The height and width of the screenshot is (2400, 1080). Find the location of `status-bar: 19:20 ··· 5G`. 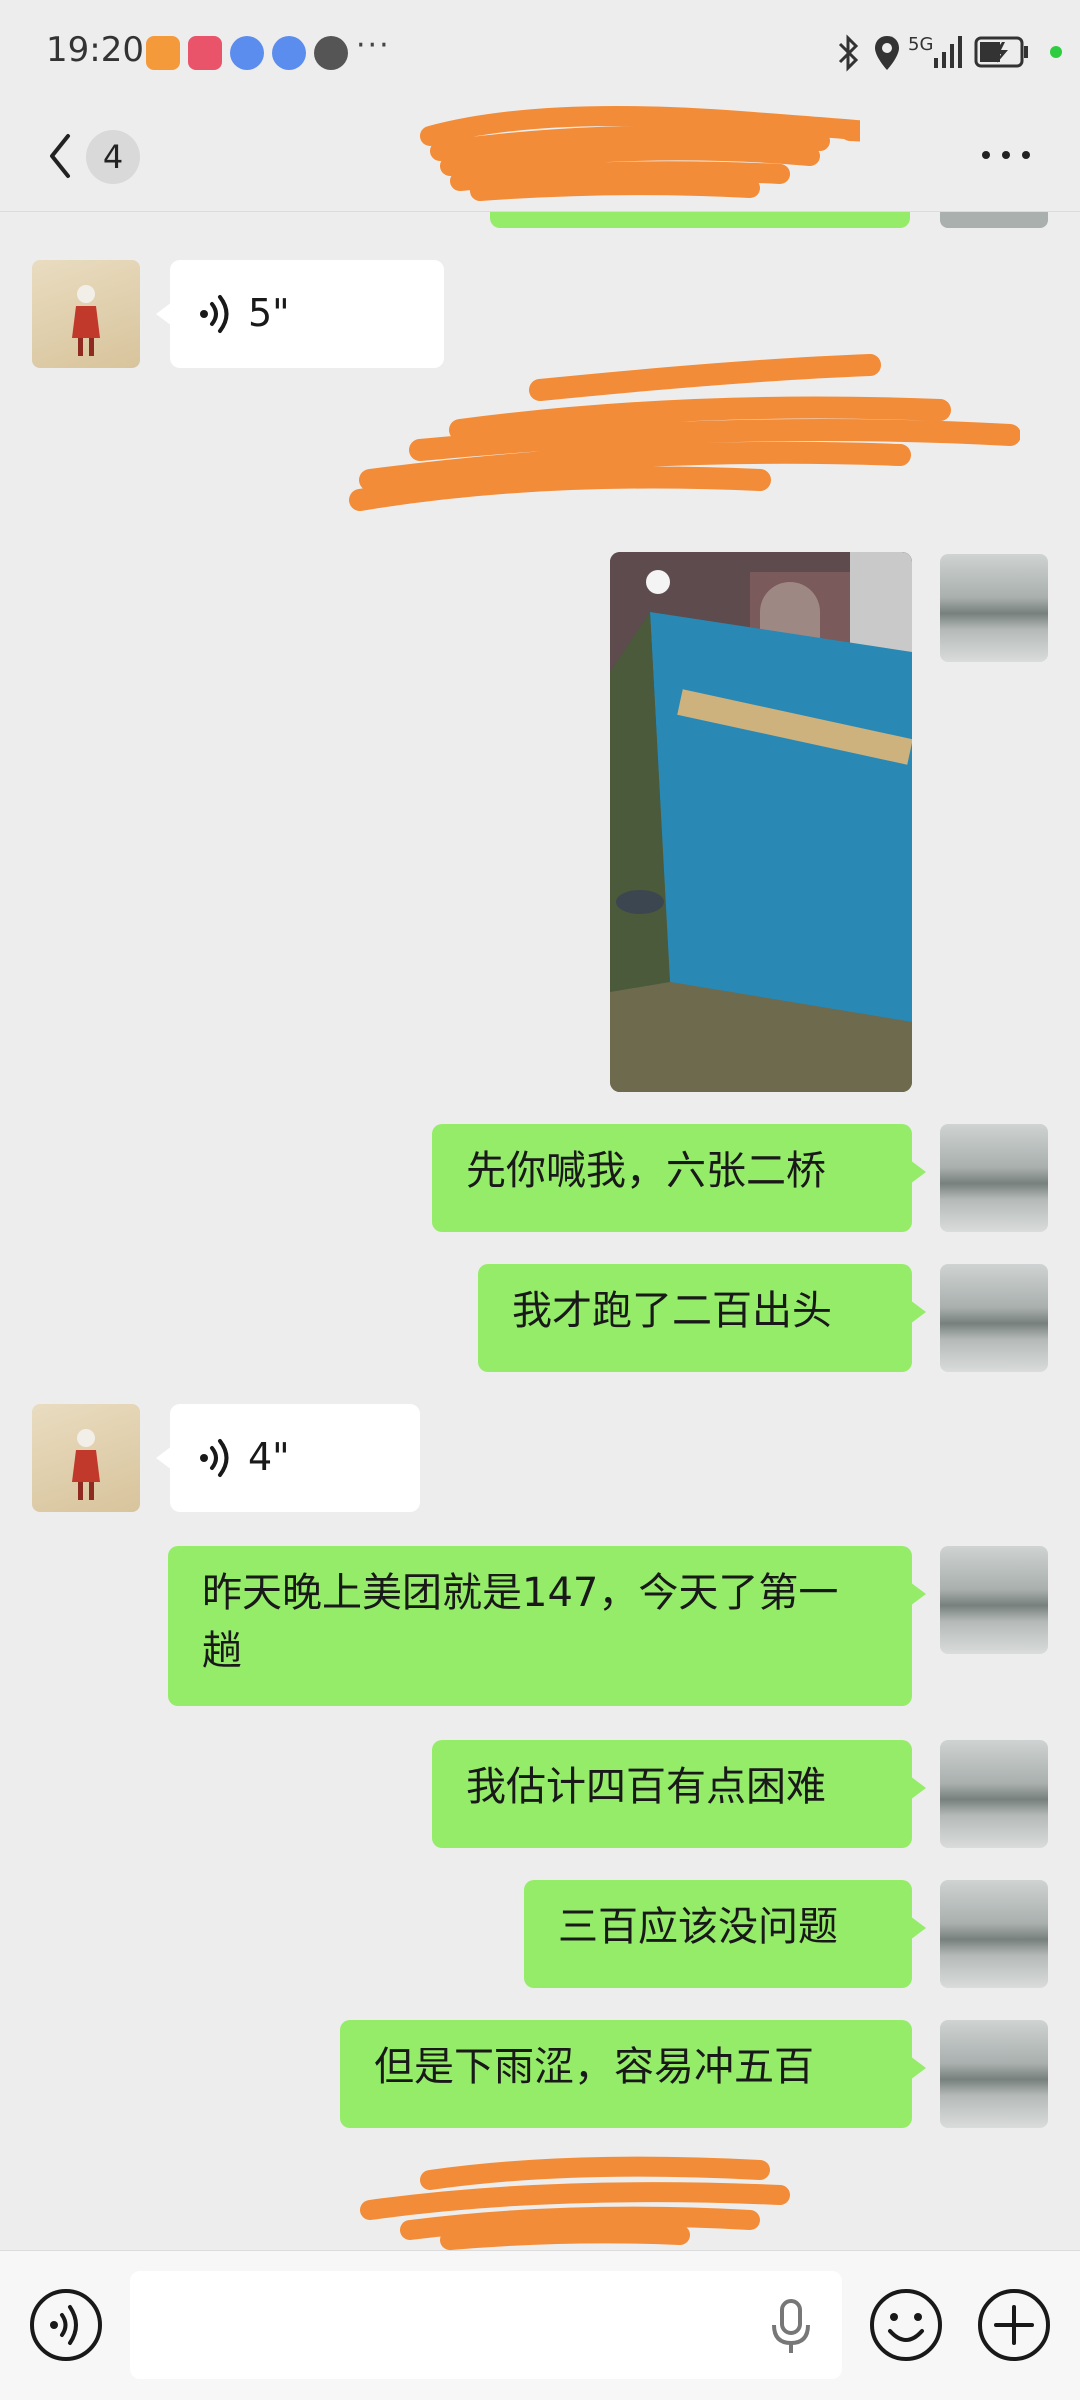

status-bar: 19:20 ··· 5G is located at coordinates (540, 50).